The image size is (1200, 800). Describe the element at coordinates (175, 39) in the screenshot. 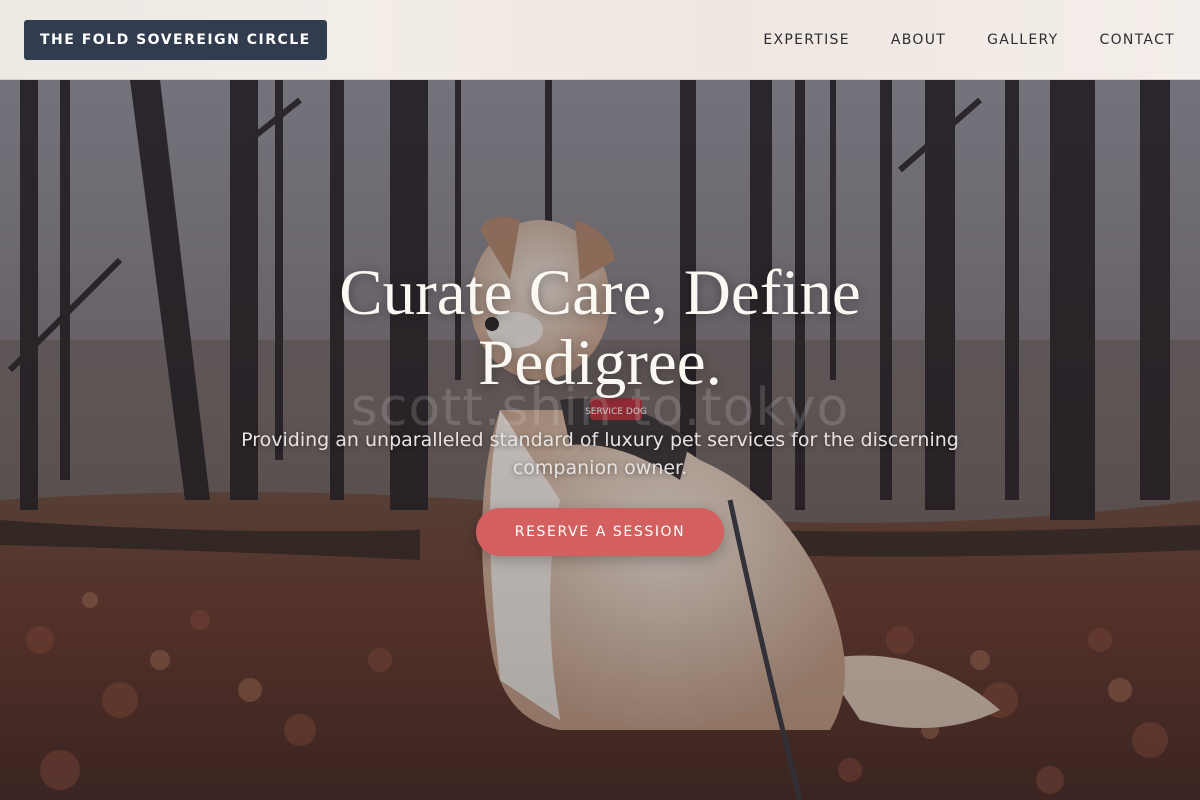

I see `brand-logo: THE FOLD SOVEREIGN CIRCLE` at that location.